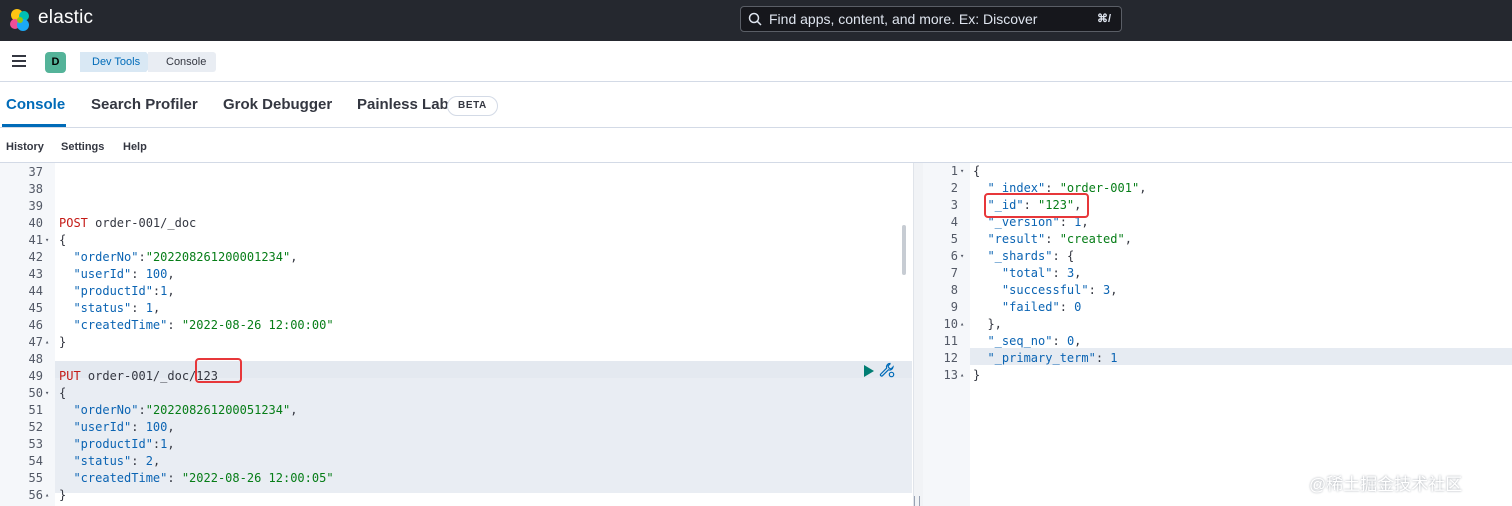 Image resolution: width=1512 pixels, height=506 pixels. I want to click on request-path: order-001/_doc, so click(142, 223).